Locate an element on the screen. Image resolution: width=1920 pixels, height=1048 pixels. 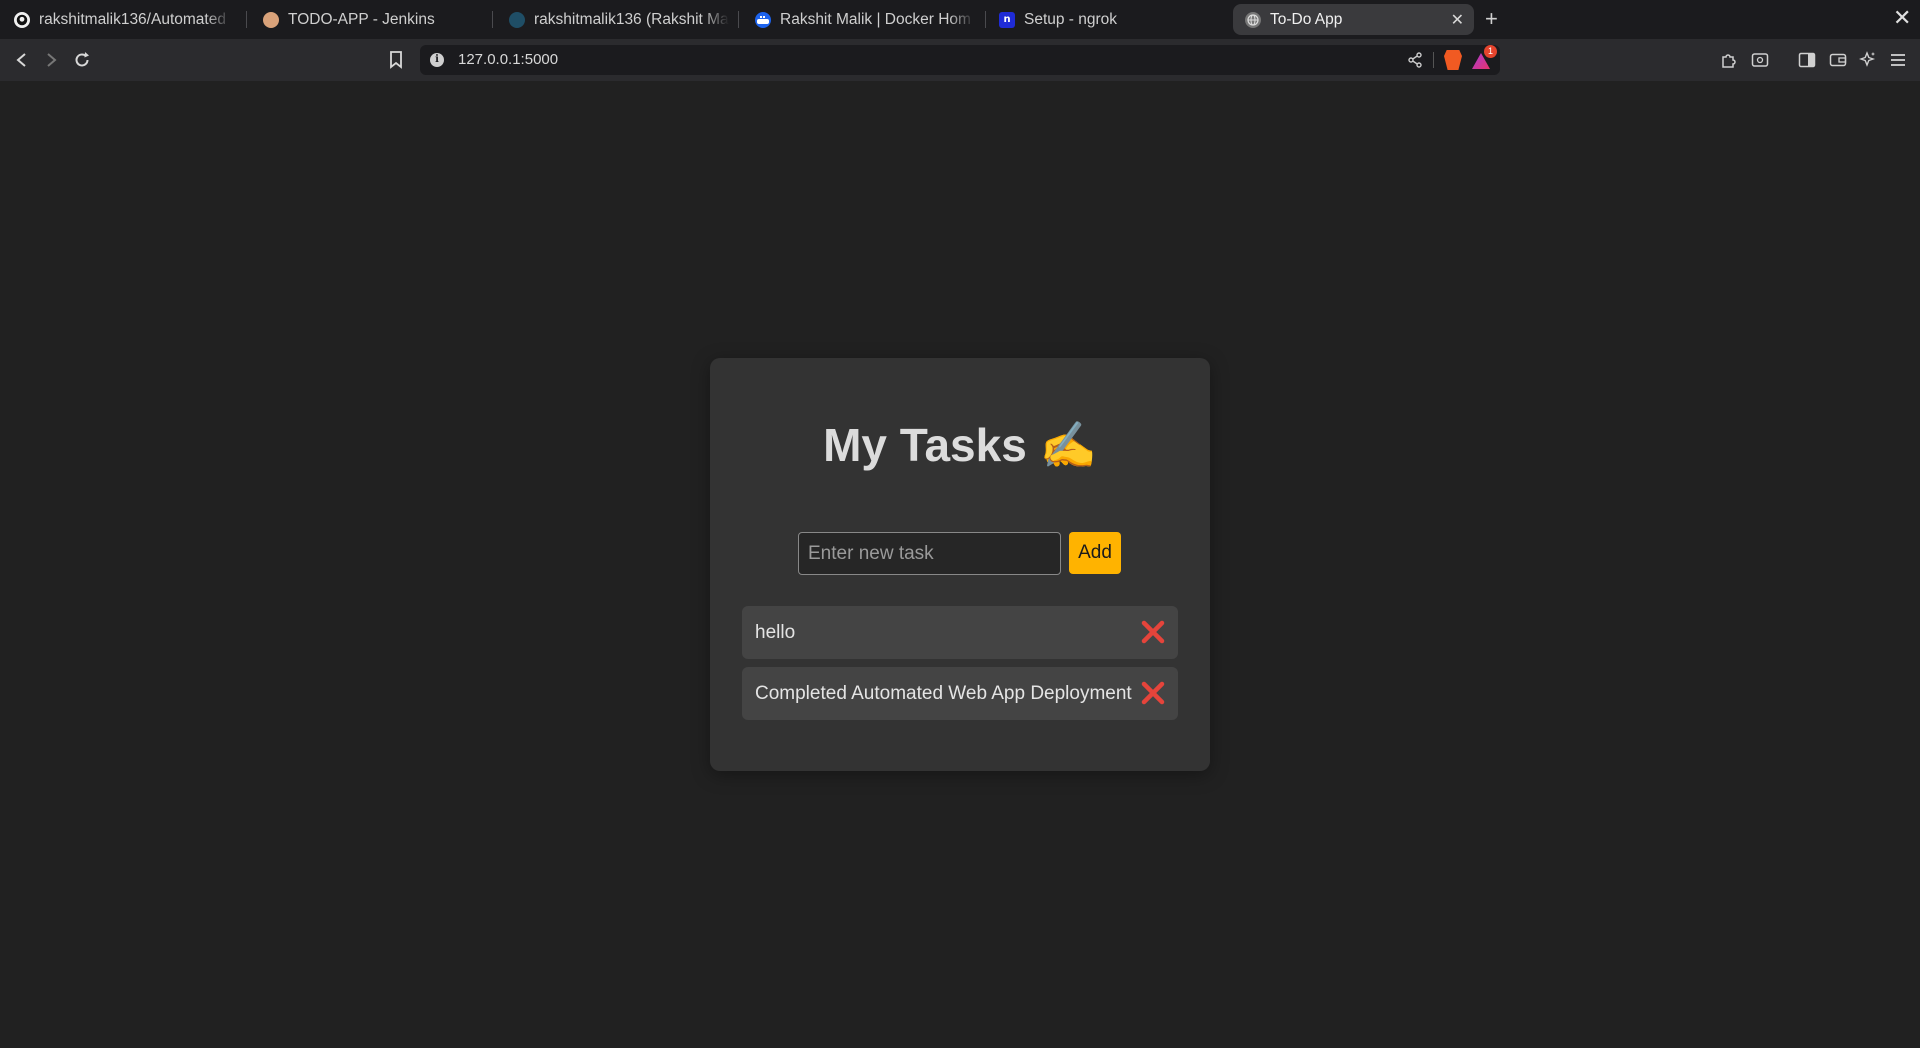
tab-github: rakshitmalik136/Automated is located at coordinates (117, 19).